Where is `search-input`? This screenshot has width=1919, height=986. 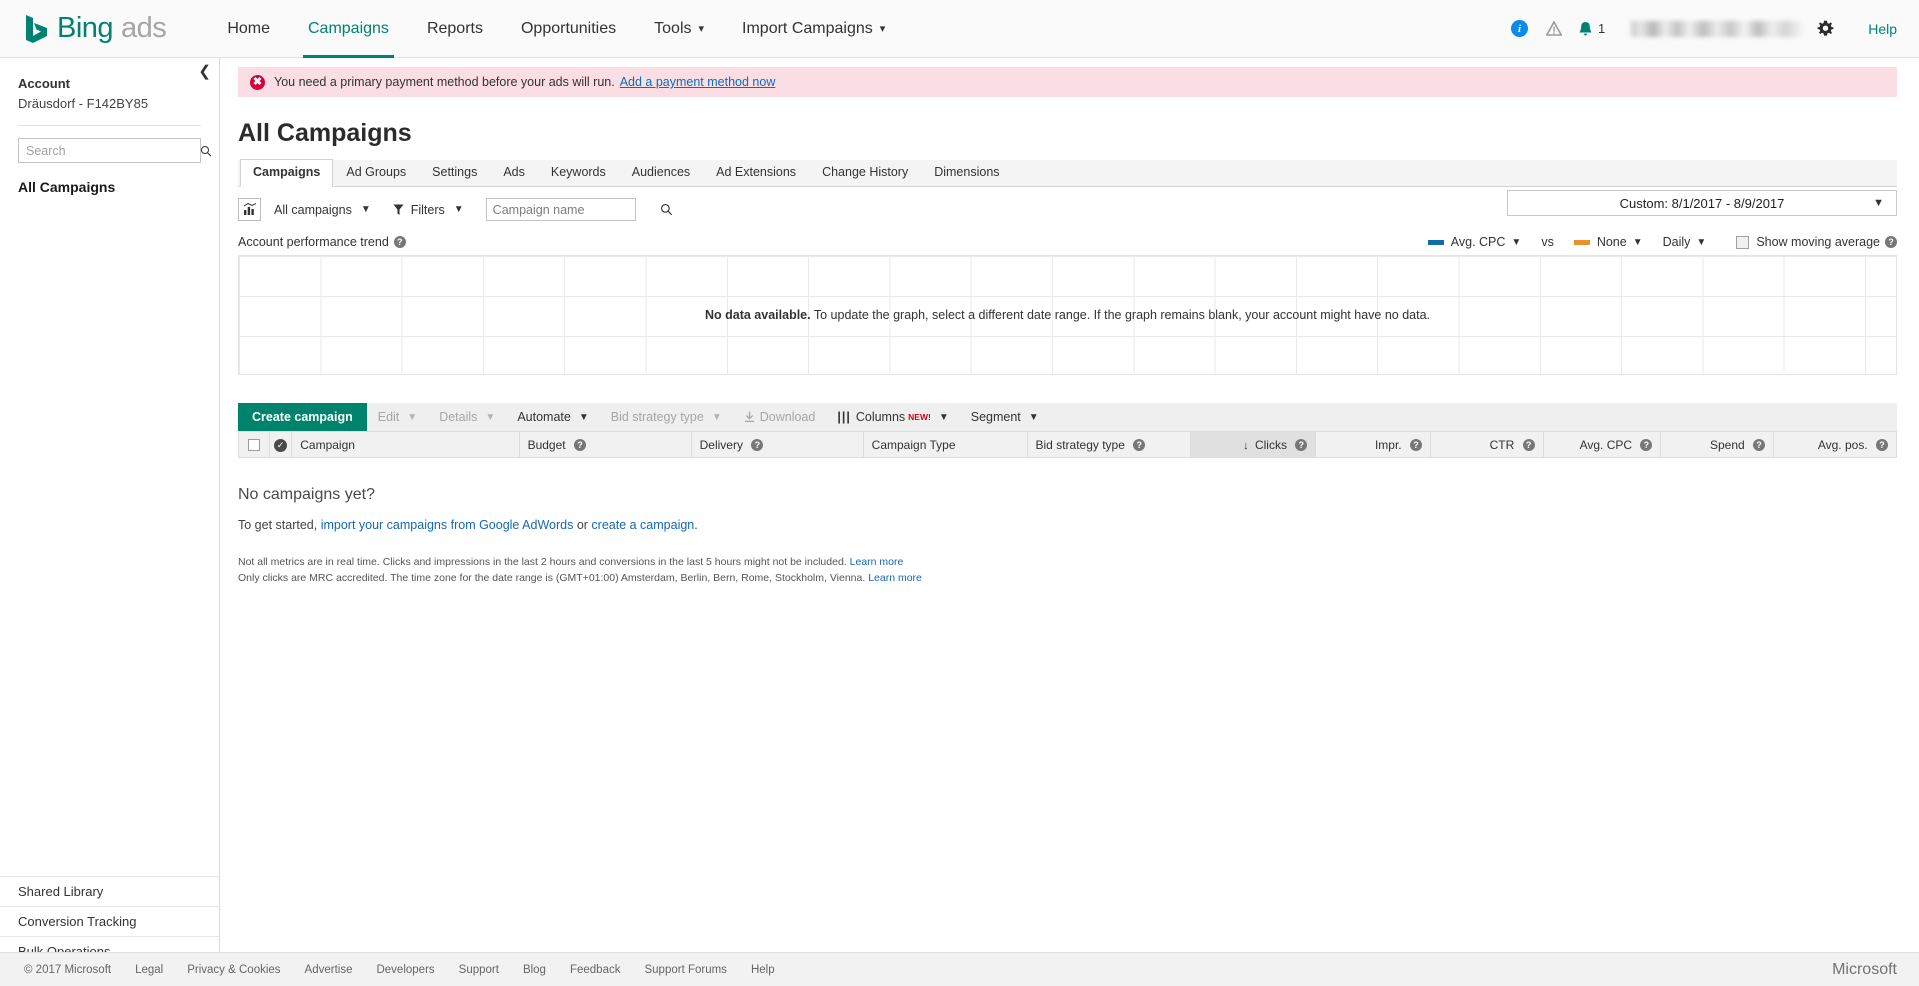 search-input is located at coordinates (106, 150).